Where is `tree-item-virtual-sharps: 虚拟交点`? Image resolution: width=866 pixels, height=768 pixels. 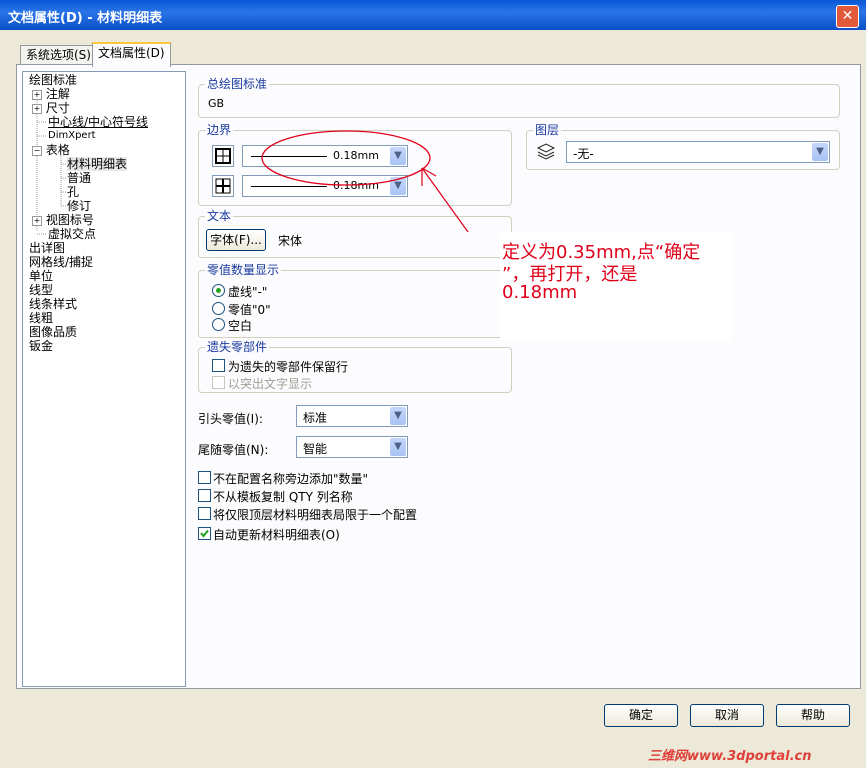
tree-item-virtual-sharps: 虚拟交点 is located at coordinates (72, 234).